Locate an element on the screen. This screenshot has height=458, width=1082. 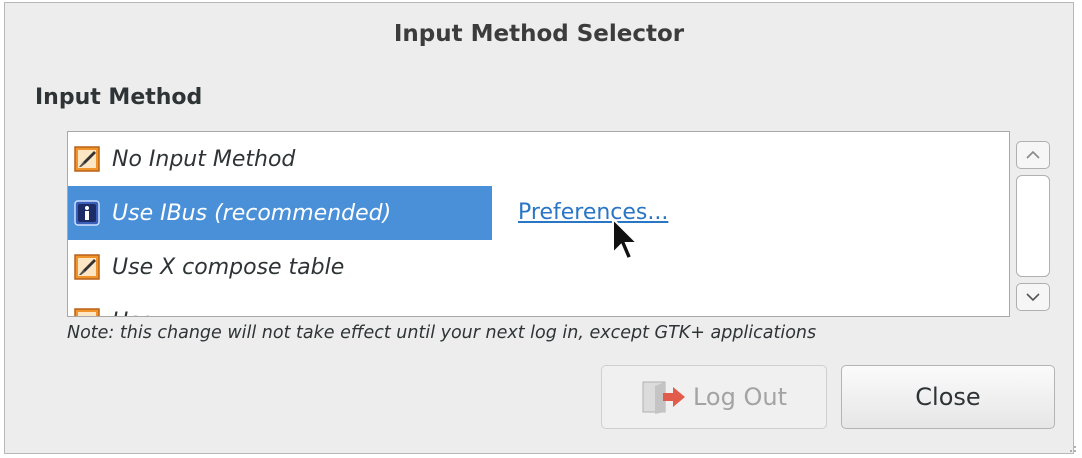
close-button: Close is located at coordinates (948, 397).